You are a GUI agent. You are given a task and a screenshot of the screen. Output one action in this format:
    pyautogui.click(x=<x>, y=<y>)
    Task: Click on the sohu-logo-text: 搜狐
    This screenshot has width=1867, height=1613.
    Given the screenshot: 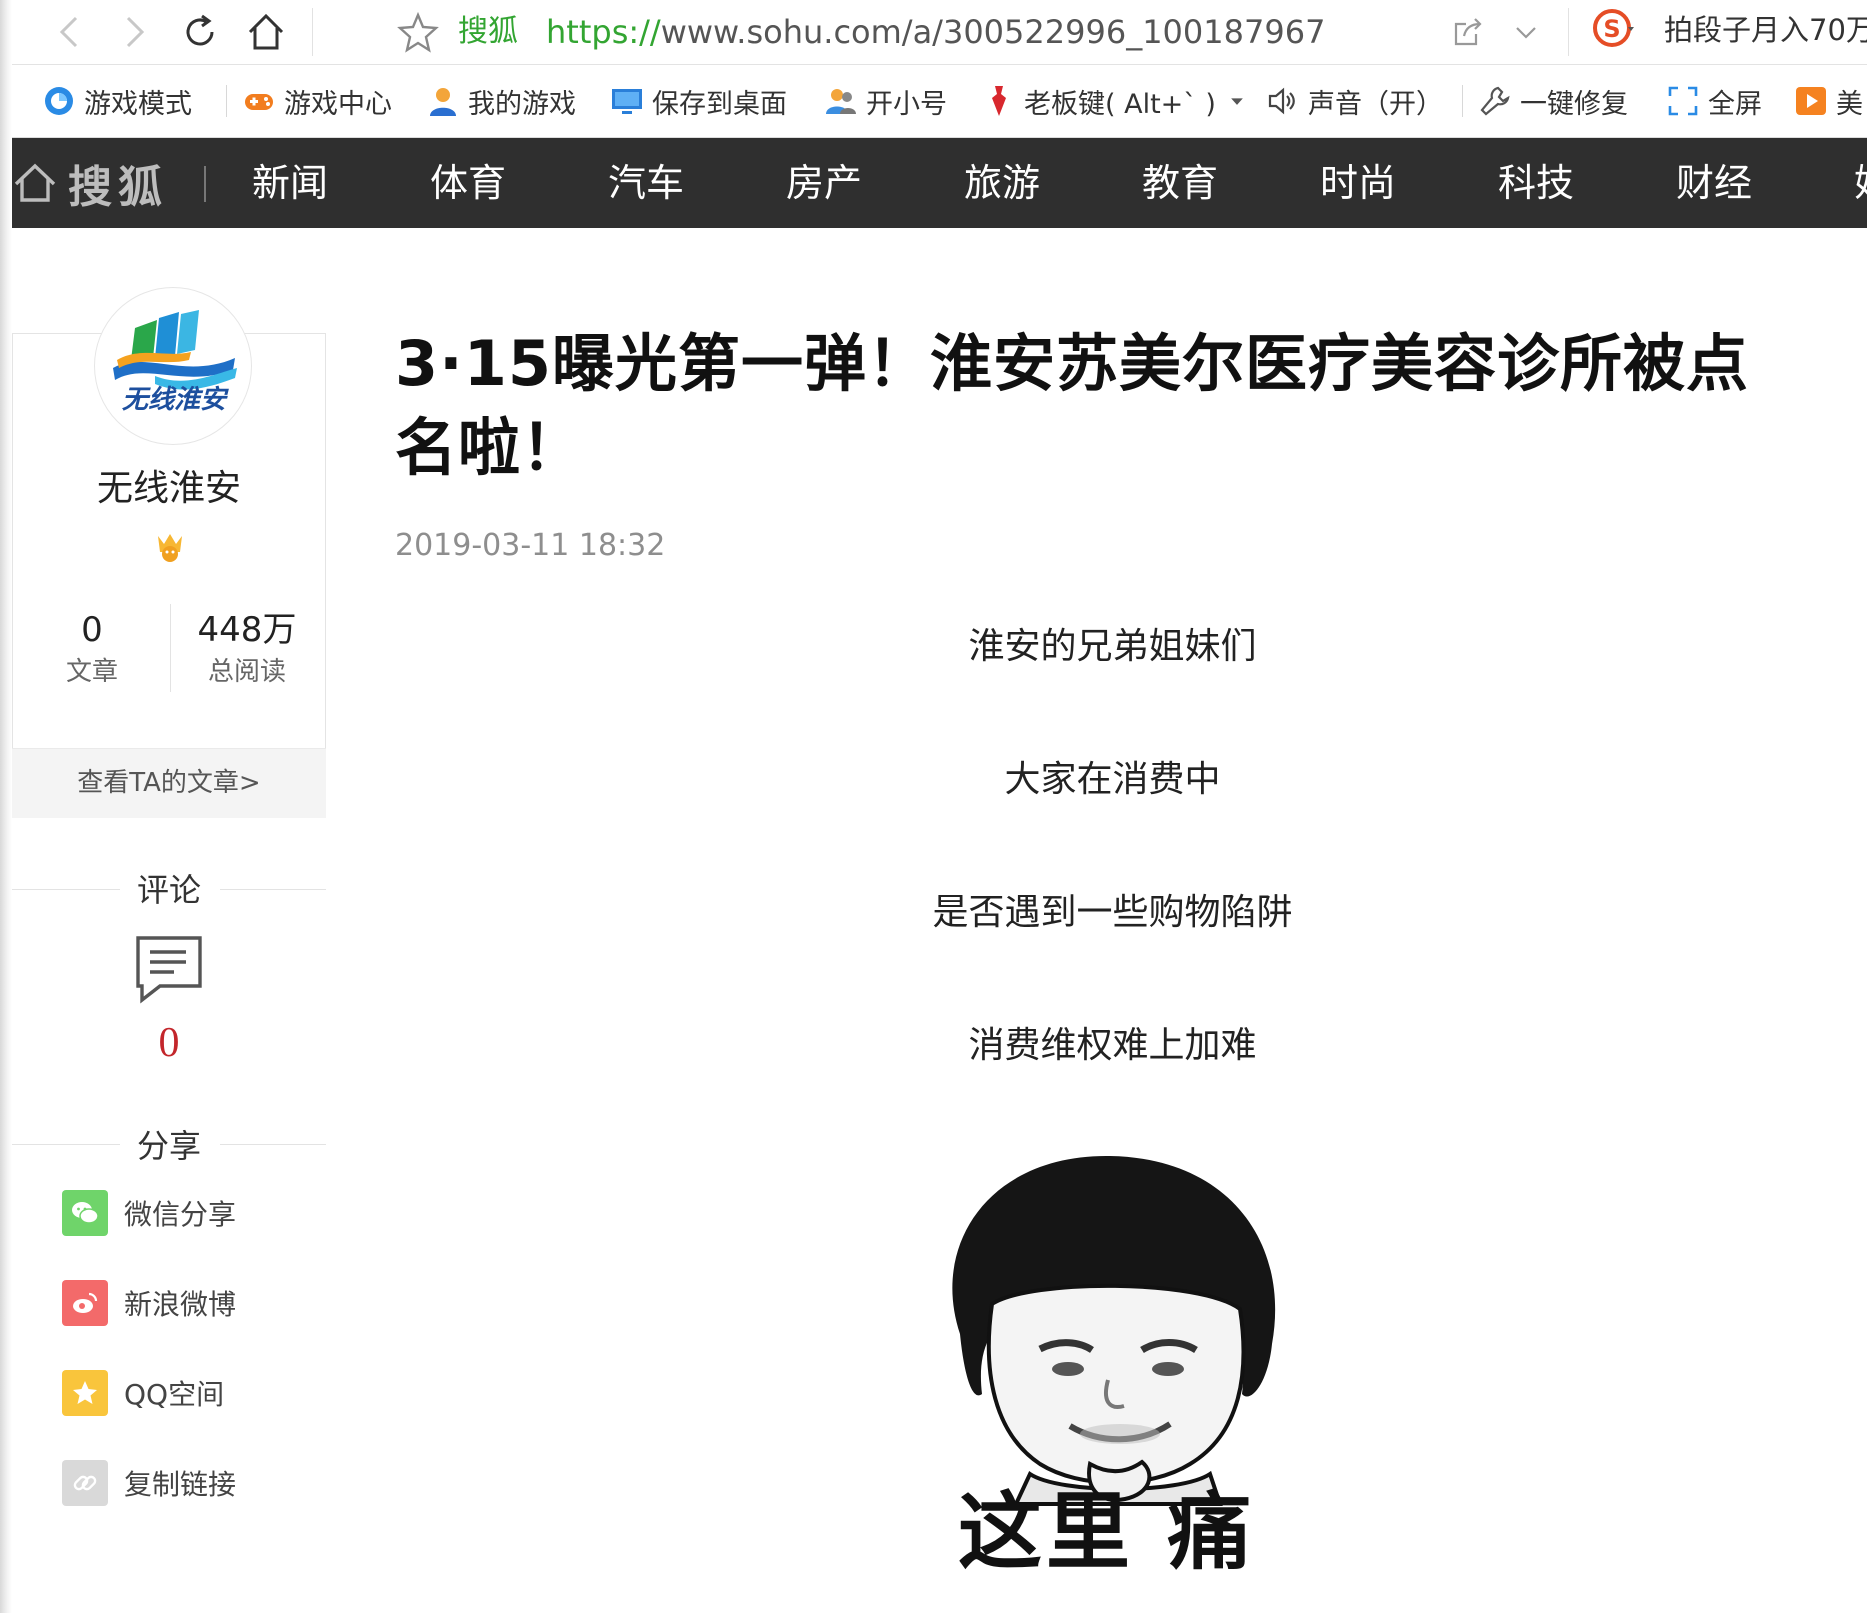 What is the action you would take?
    pyautogui.click(x=118, y=187)
    